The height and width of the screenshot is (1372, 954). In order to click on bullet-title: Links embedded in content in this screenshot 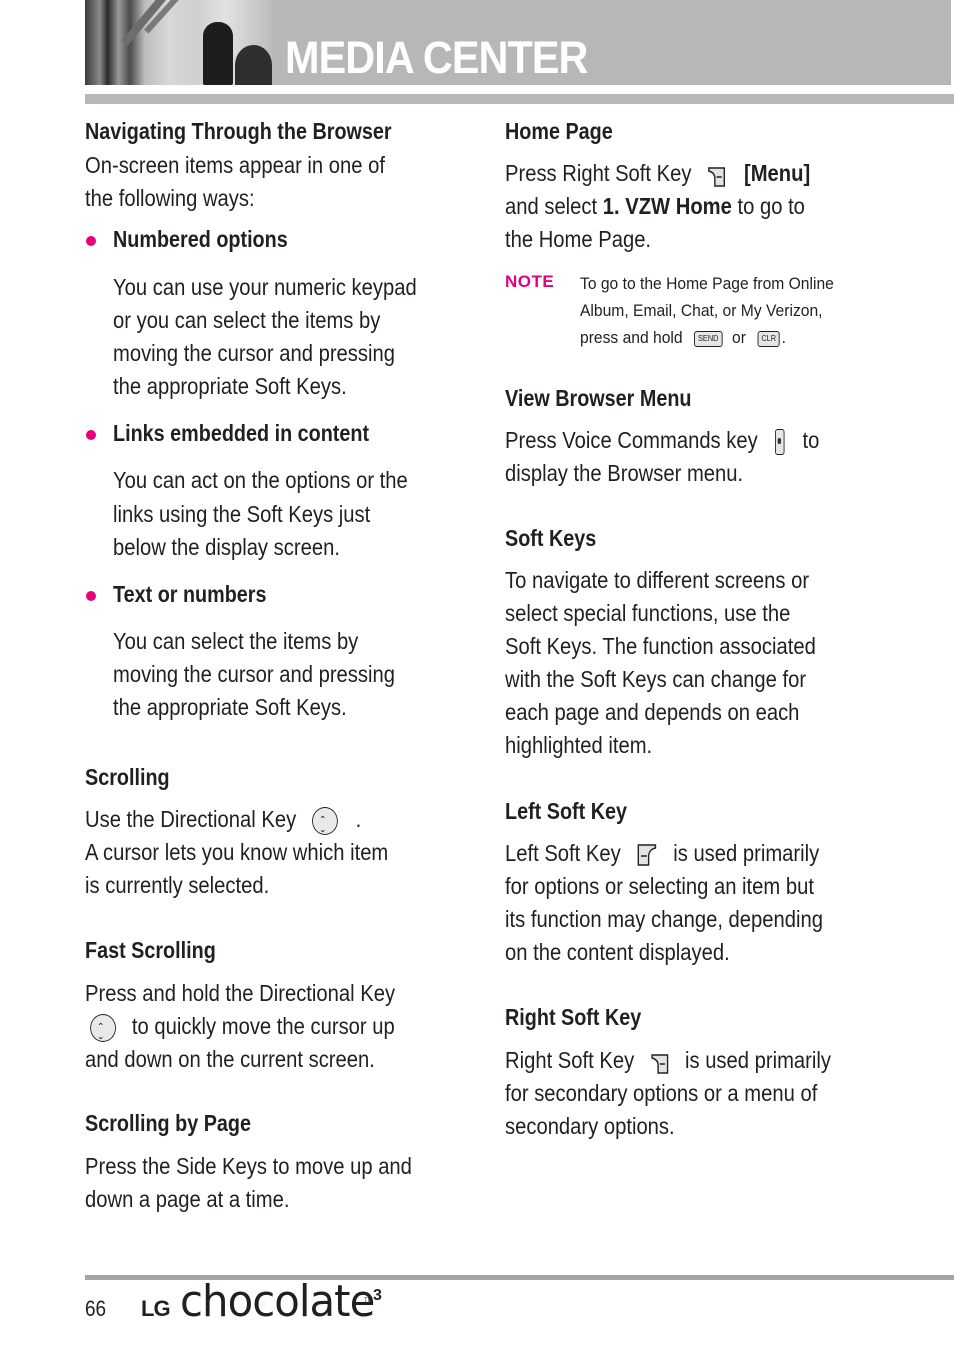, I will do `click(241, 433)`.